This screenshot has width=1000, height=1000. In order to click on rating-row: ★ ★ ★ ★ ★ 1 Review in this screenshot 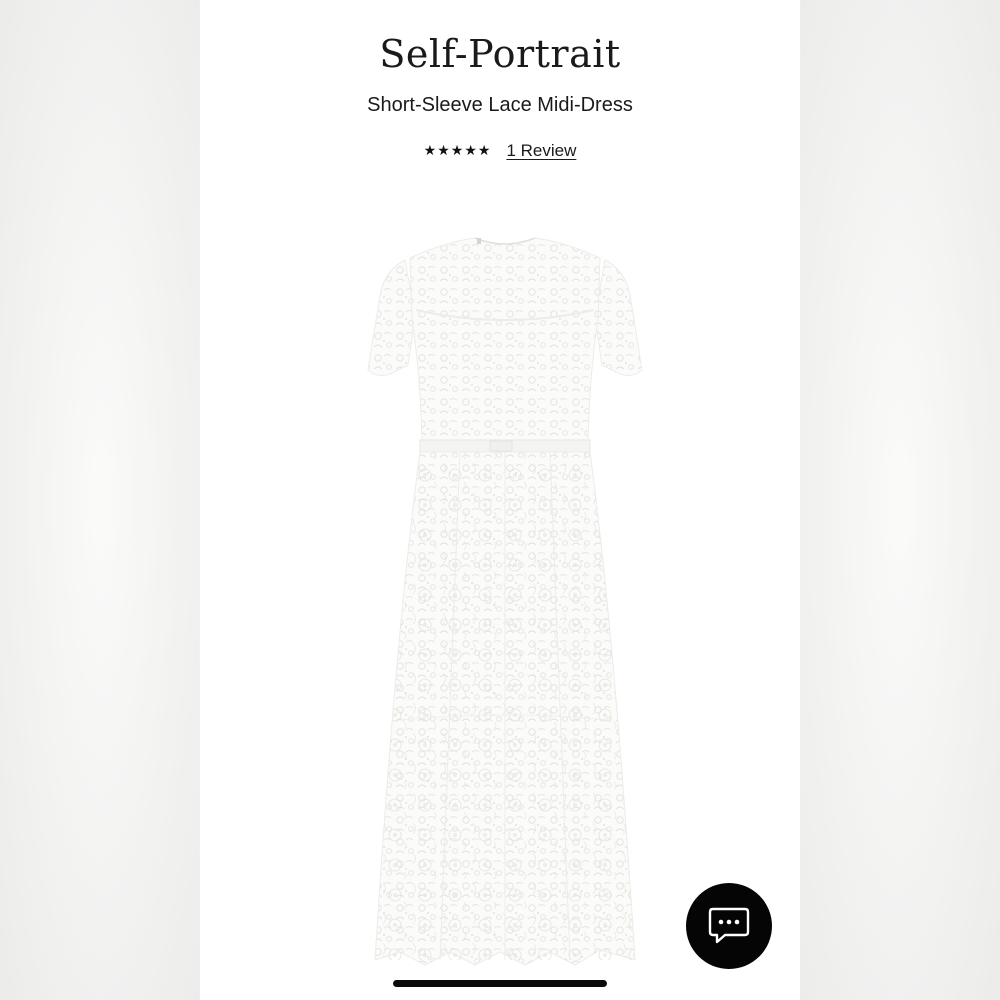, I will do `click(500, 151)`.